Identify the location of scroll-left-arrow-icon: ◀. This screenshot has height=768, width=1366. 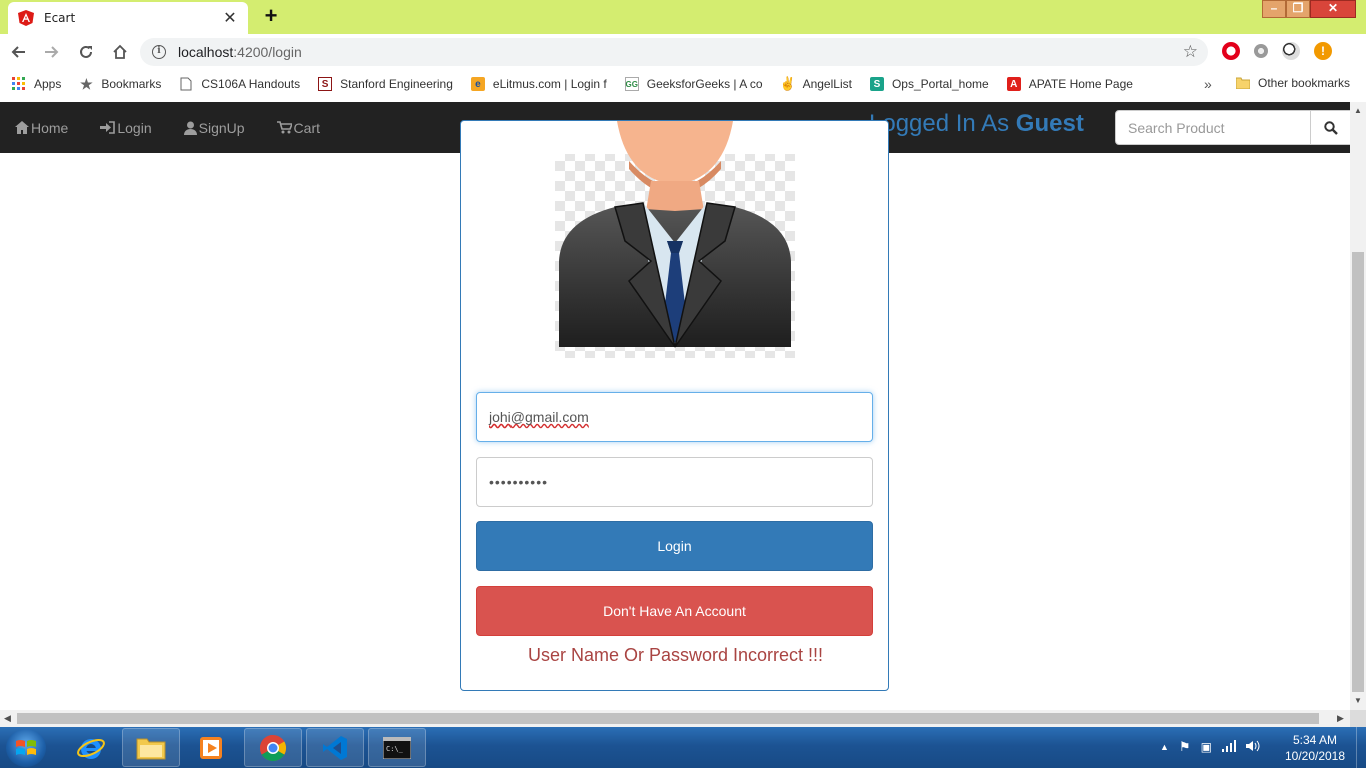
(7, 718).